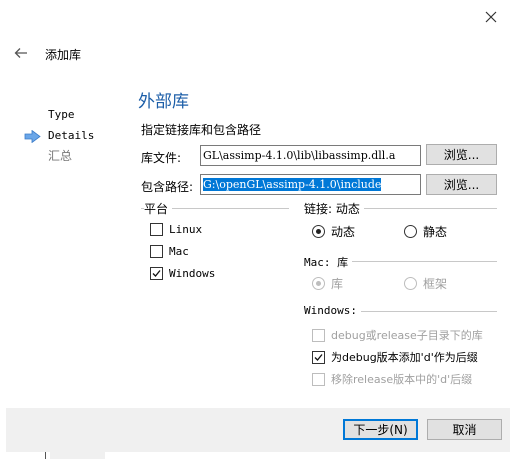  Describe the element at coordinates (77, 455) in the screenshot. I see `footer-tab` at that location.